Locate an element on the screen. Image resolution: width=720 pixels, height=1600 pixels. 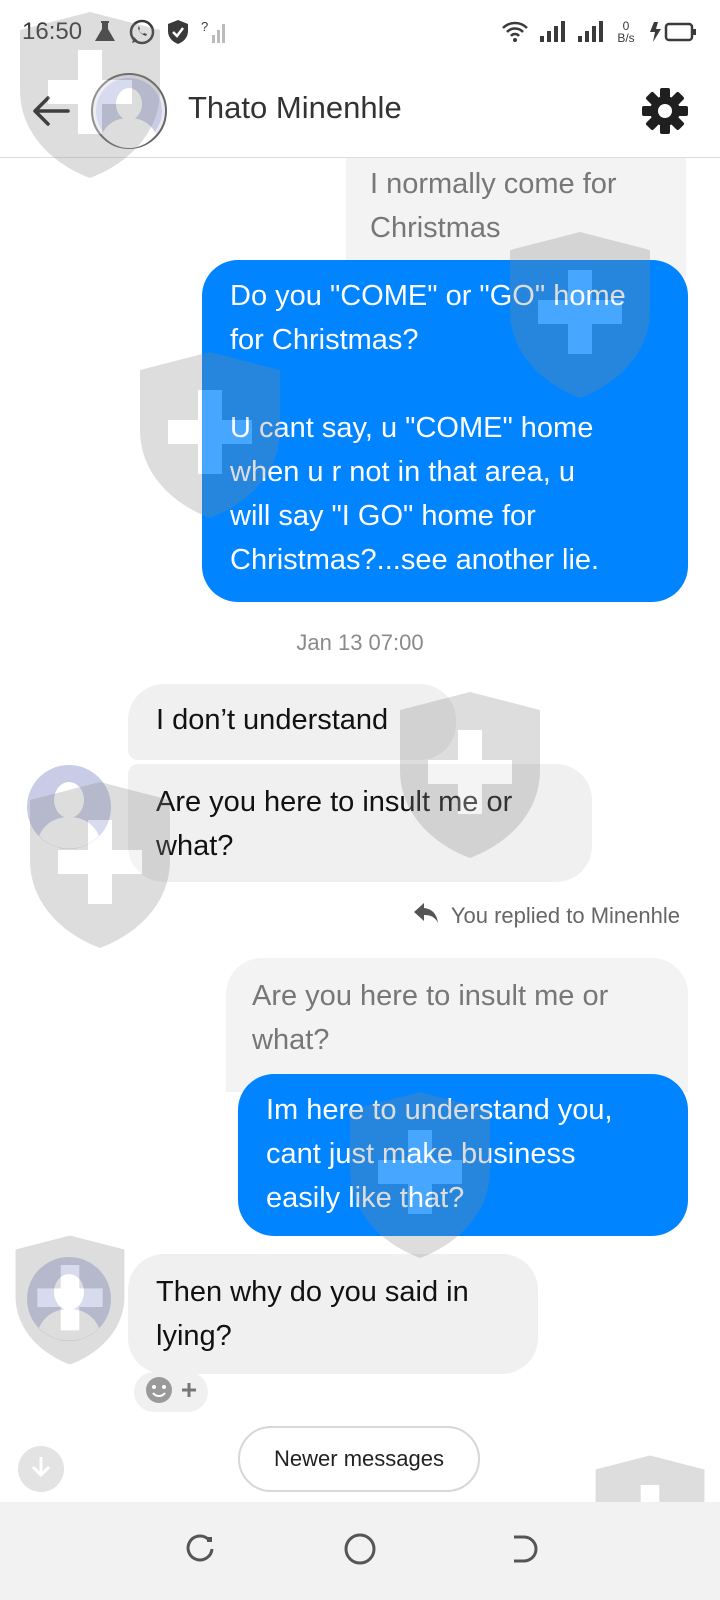
quoted-message: Are you here to insult me or what? is located at coordinates (457, 1025).